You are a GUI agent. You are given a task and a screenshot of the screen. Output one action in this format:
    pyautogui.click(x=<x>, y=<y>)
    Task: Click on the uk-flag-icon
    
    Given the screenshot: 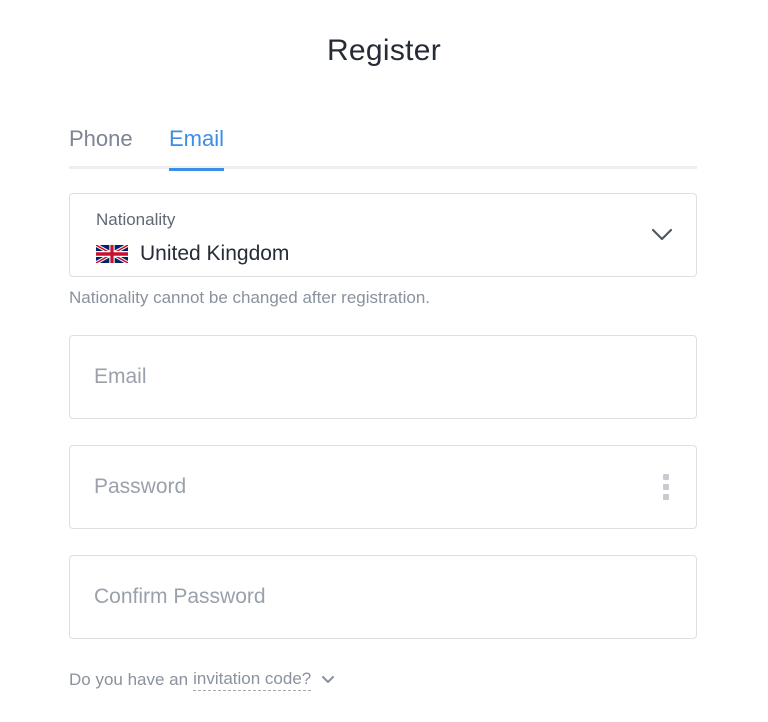 What is the action you would take?
    pyautogui.click(x=112, y=254)
    